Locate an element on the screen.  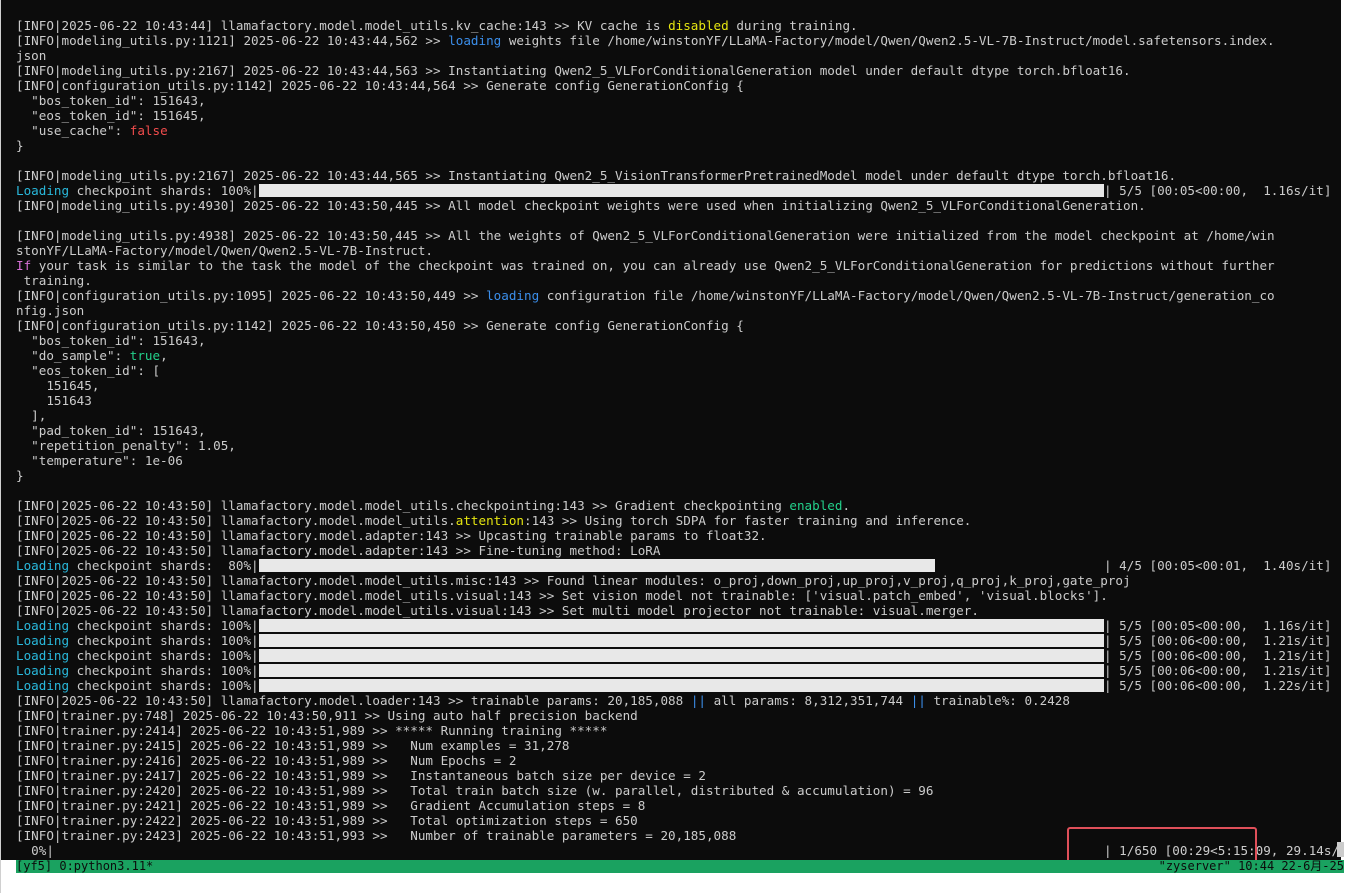
log-line: 151643 is located at coordinates (681, 400).